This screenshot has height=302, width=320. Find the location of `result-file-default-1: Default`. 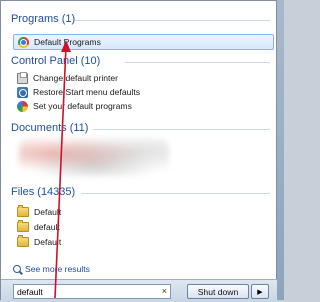

result-file-default-1: Default is located at coordinates (39, 212).